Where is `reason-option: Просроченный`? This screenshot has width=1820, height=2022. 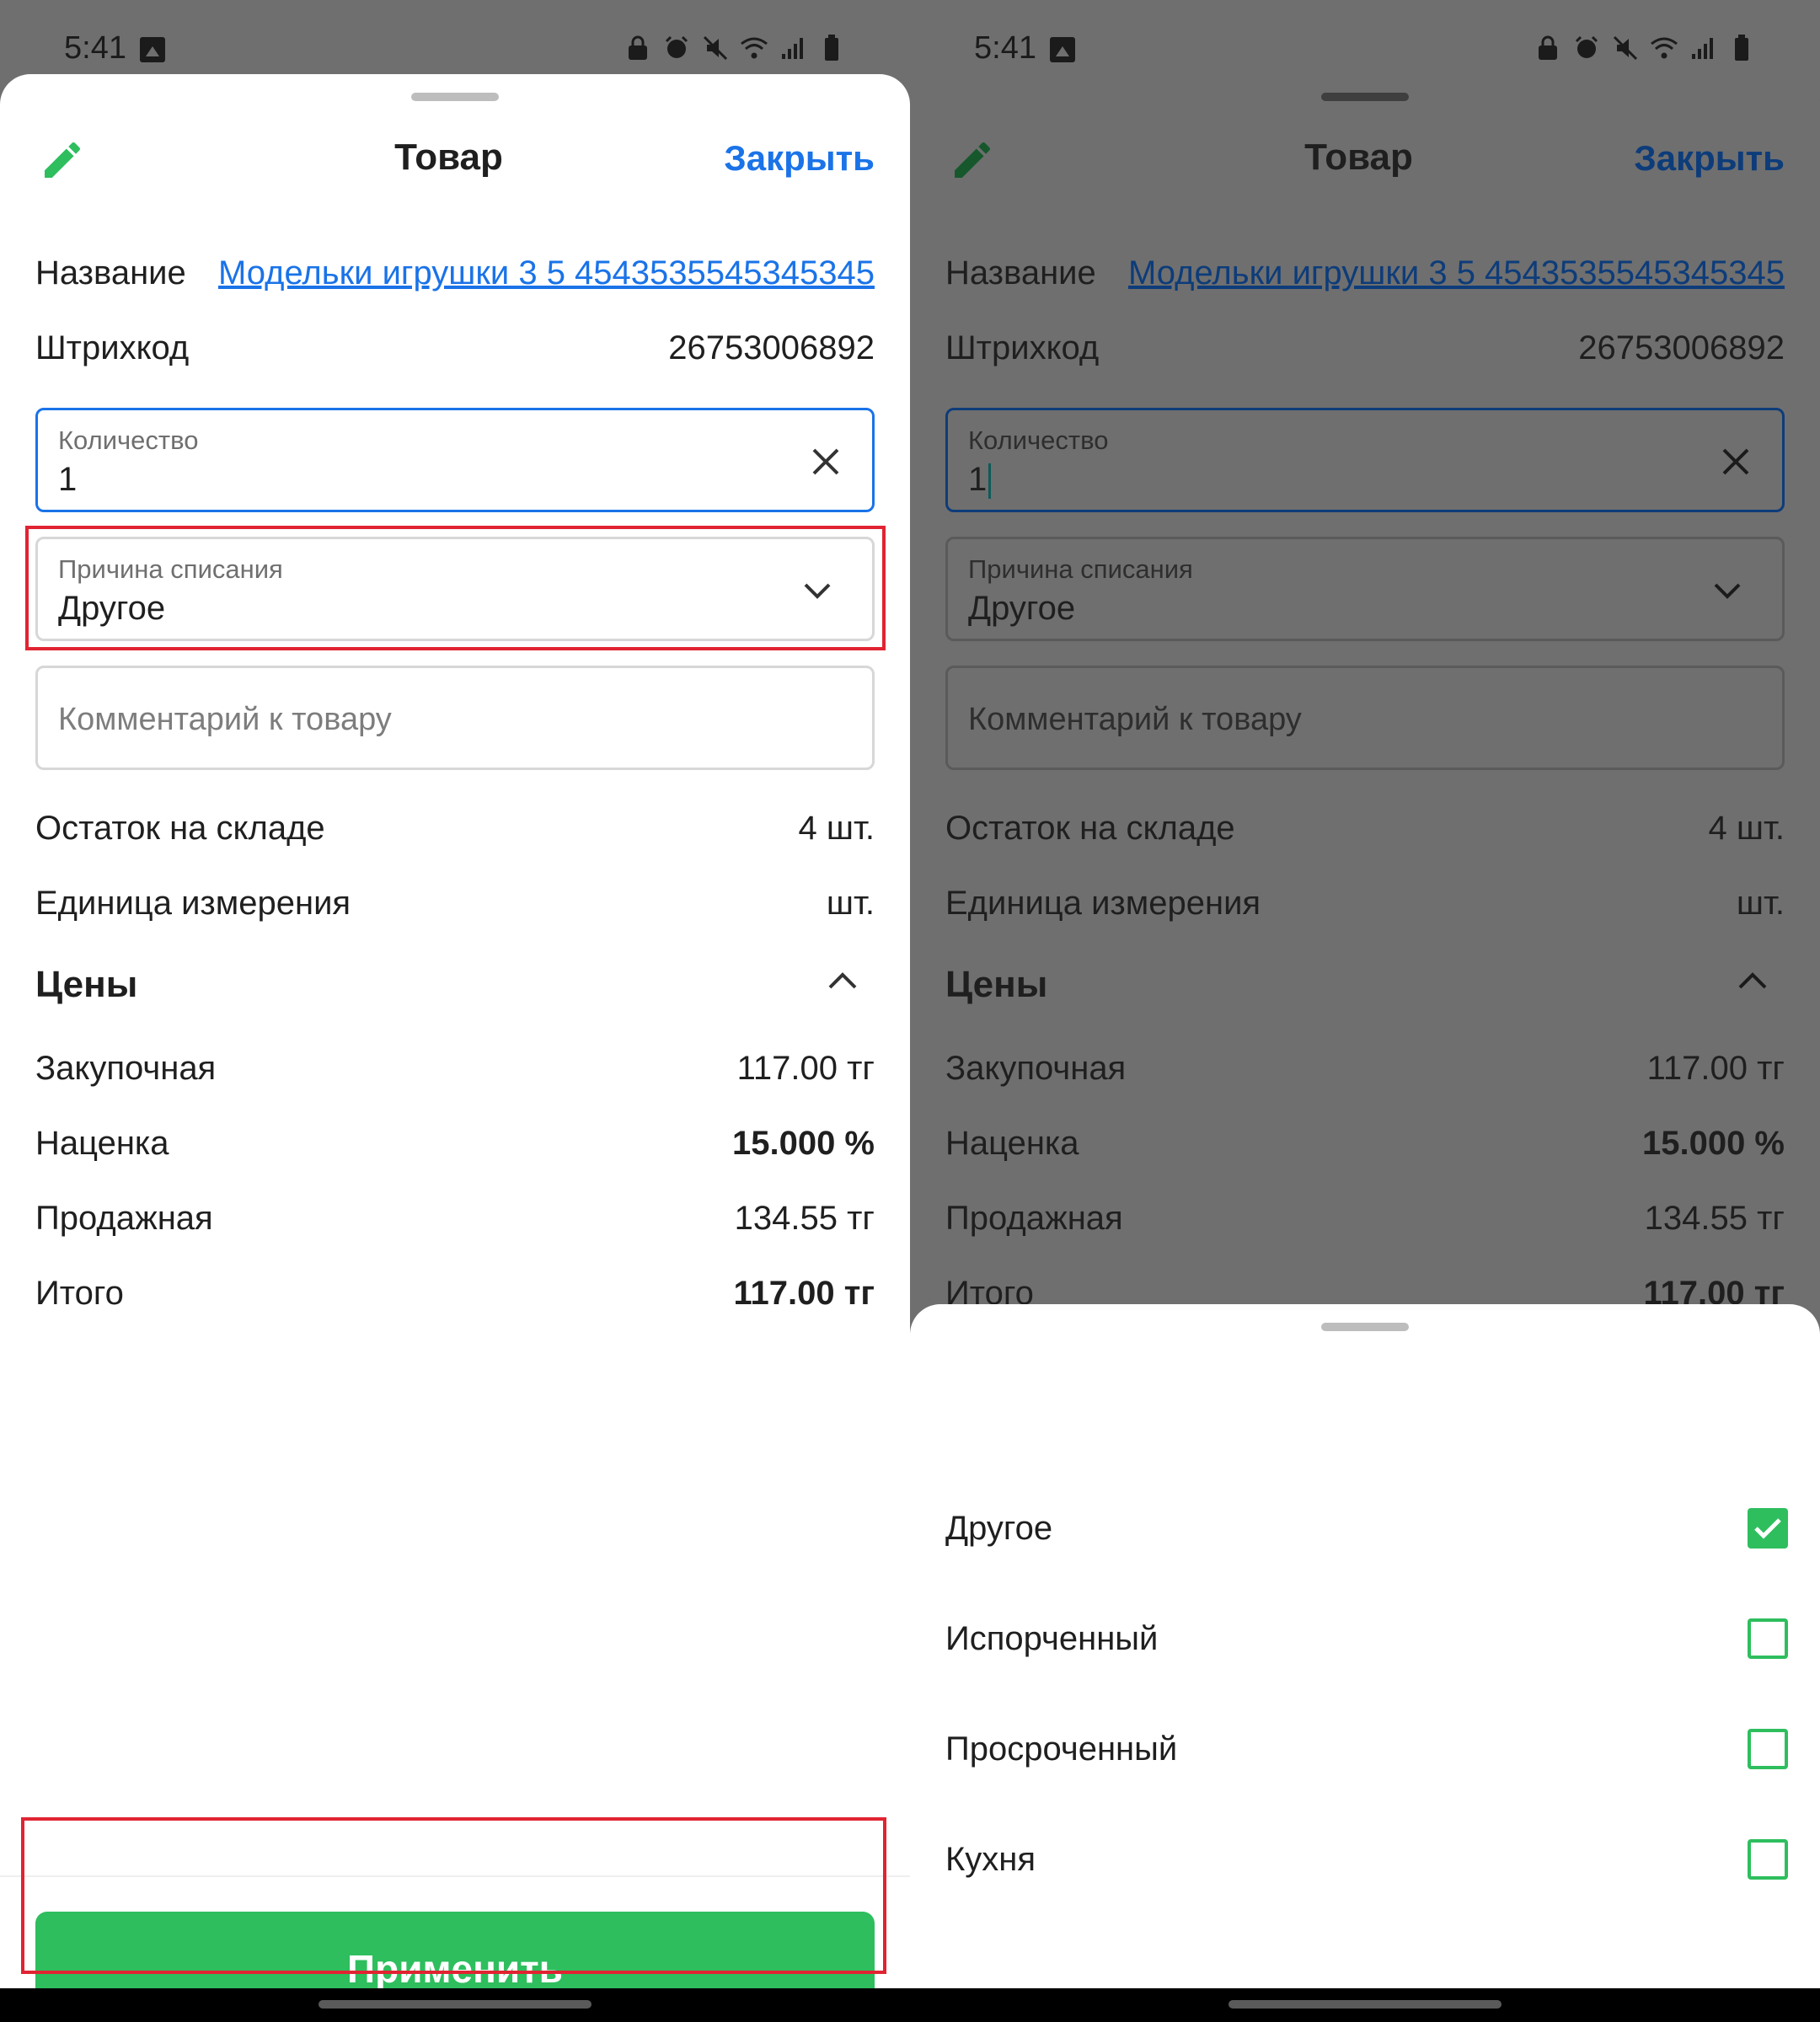
reason-option: Просроченный is located at coordinates (1370, 1749).